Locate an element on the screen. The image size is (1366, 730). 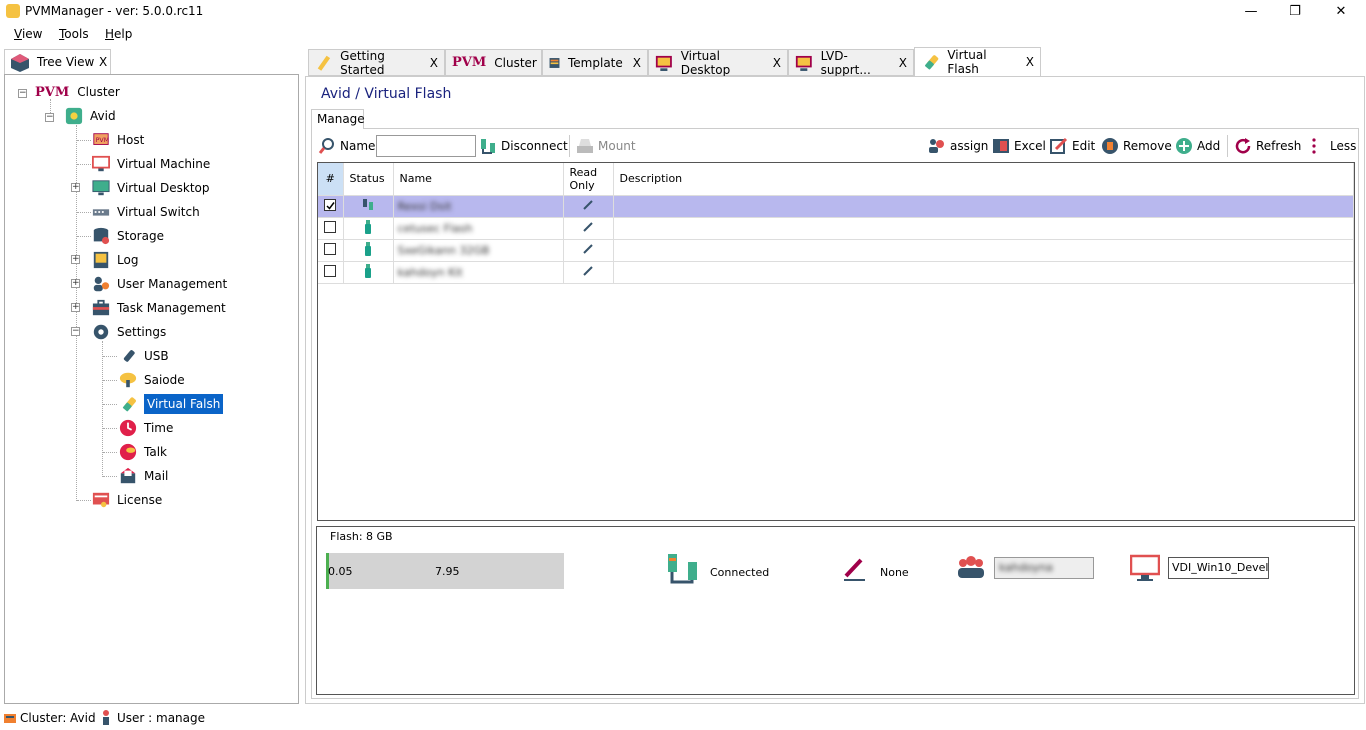
tree-node-virtual-switch: Virtual Switch is located at coordinates (145, 212).